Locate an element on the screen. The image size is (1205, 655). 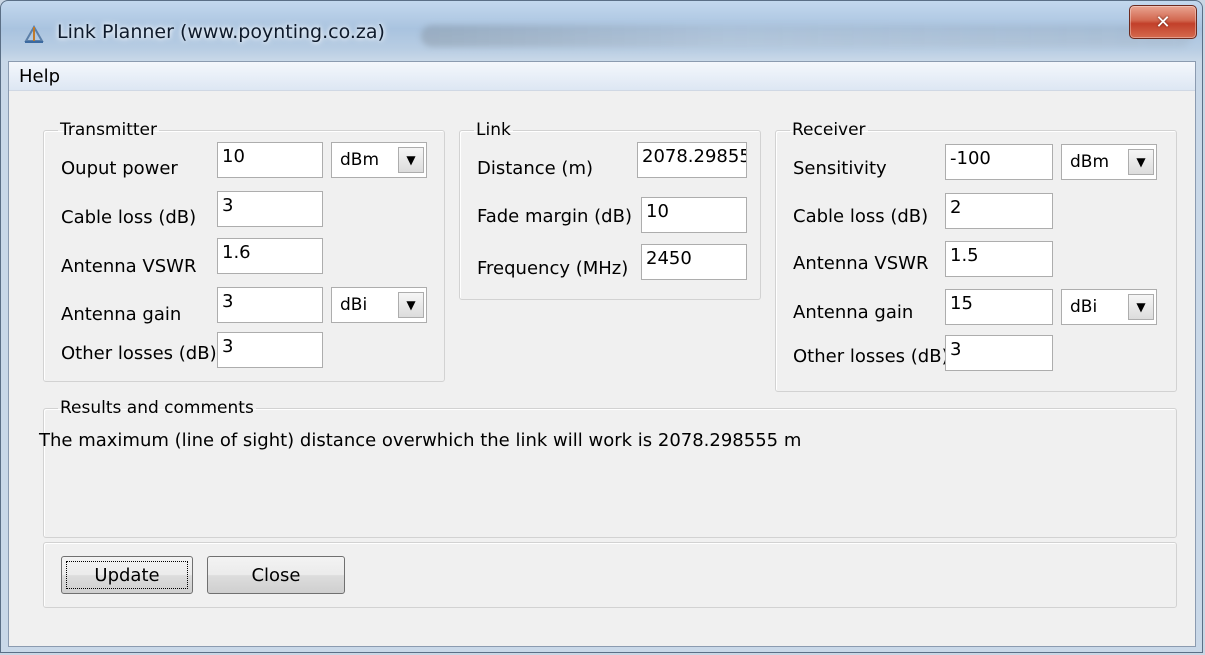
rx-sensitivity-unit-value: dBm is located at coordinates (1090, 162).